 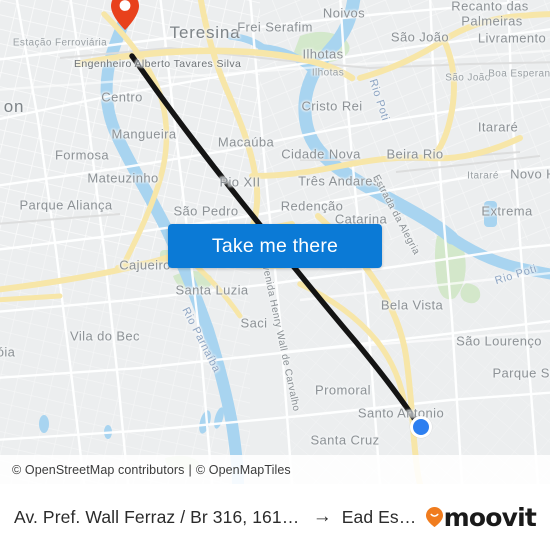 What do you see at coordinates (421, 427) in the screenshot?
I see `destination-location-dot-icon` at bounding box center [421, 427].